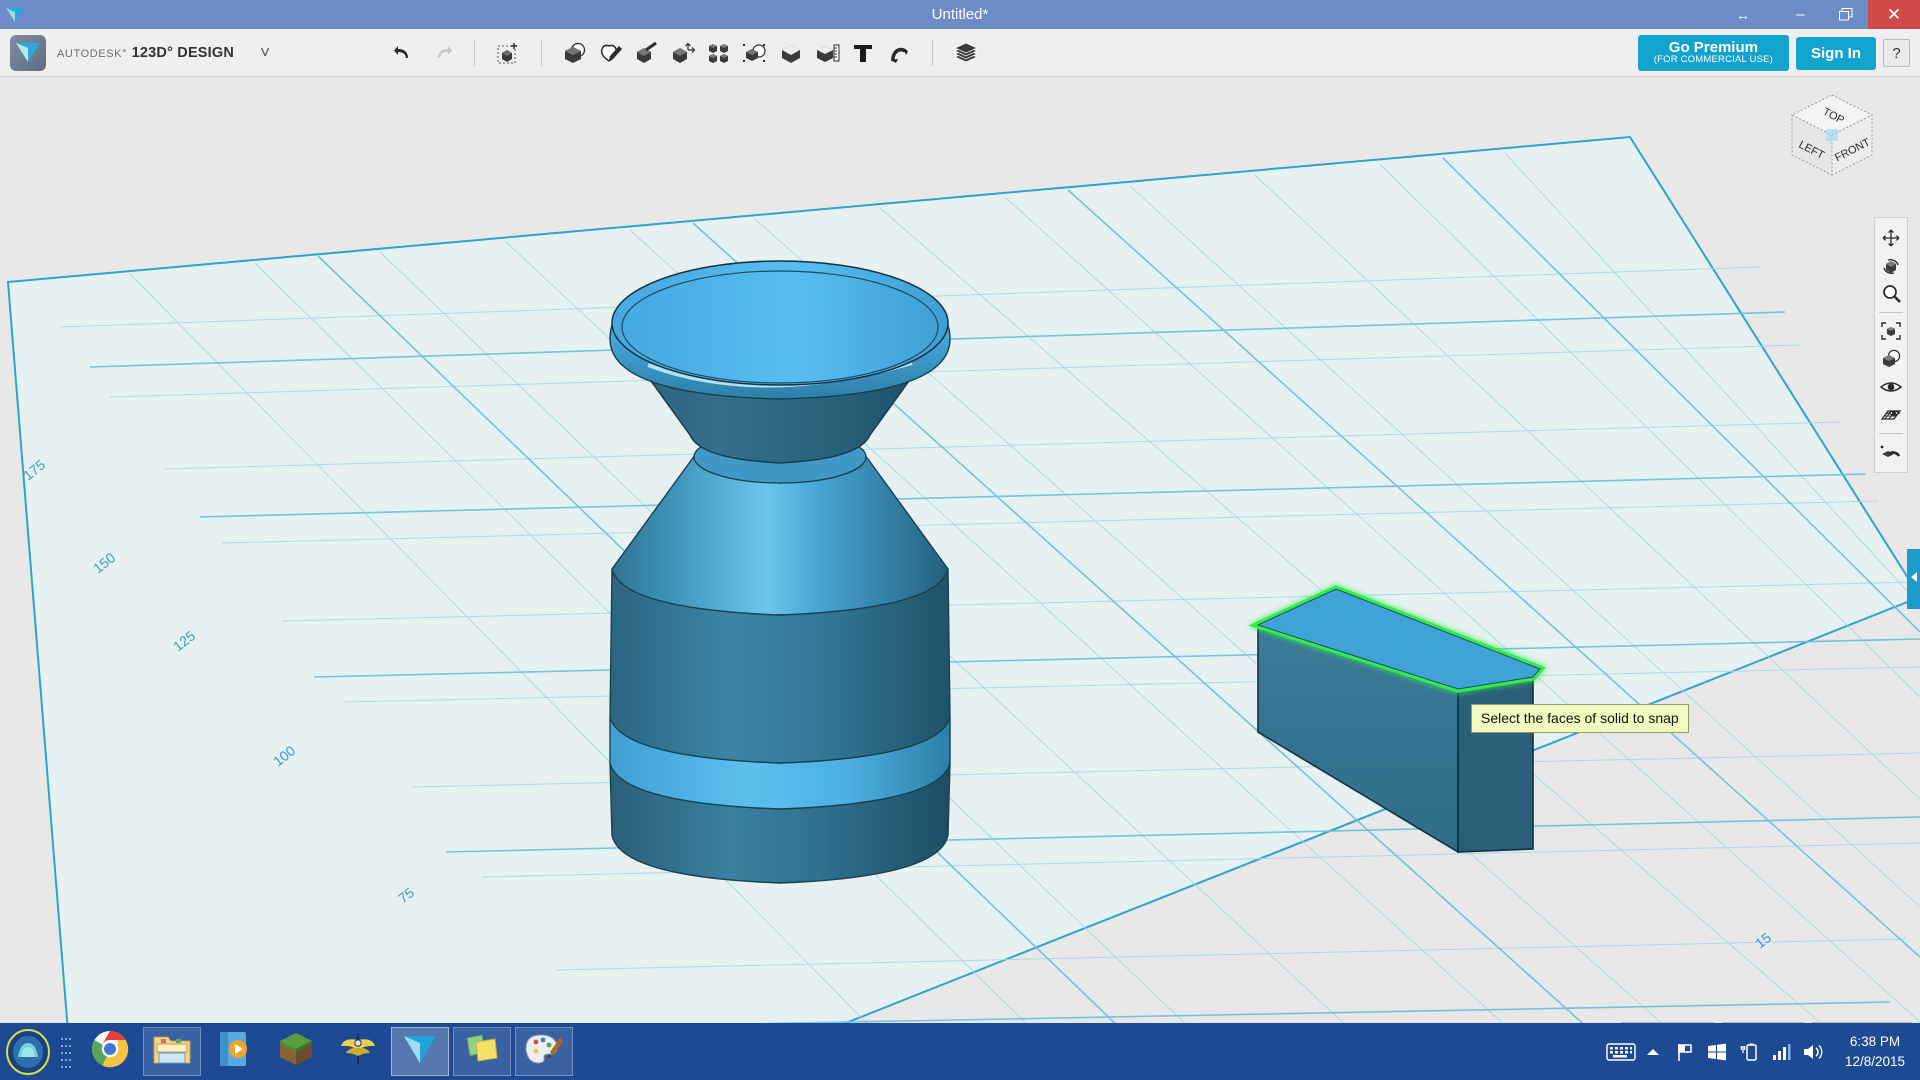  I want to click on autodesk-123d-logo-icon, so click(420, 1051).